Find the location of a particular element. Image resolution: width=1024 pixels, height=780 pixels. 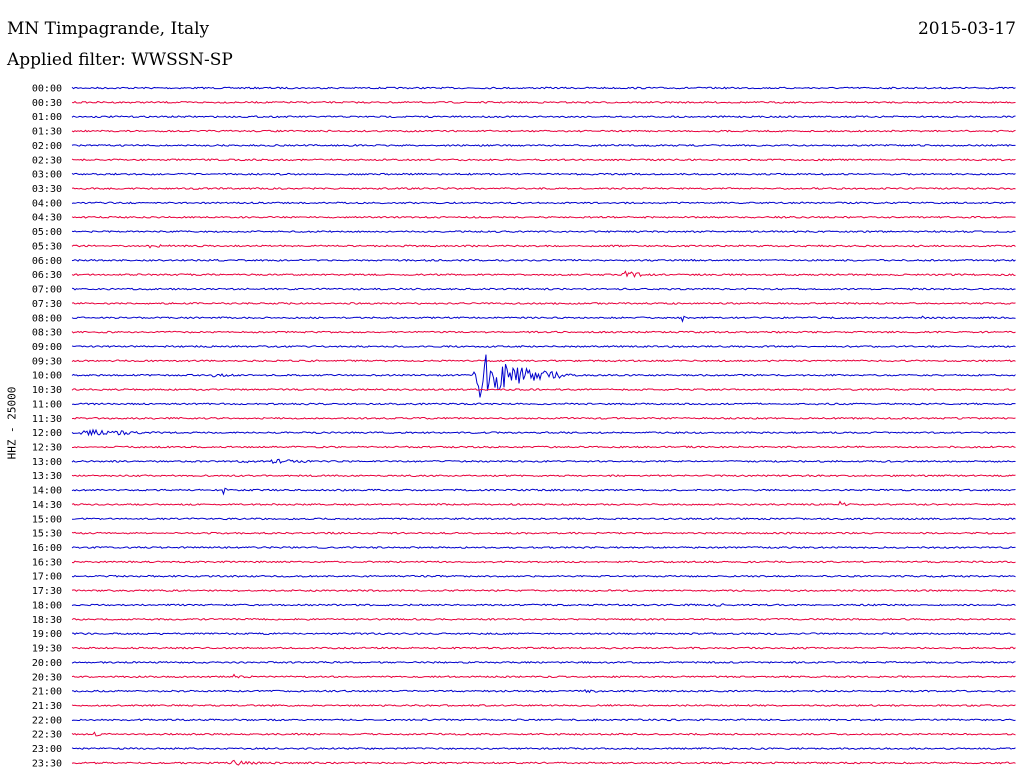

row-time-label: 08:00 is located at coordinates (47, 318).